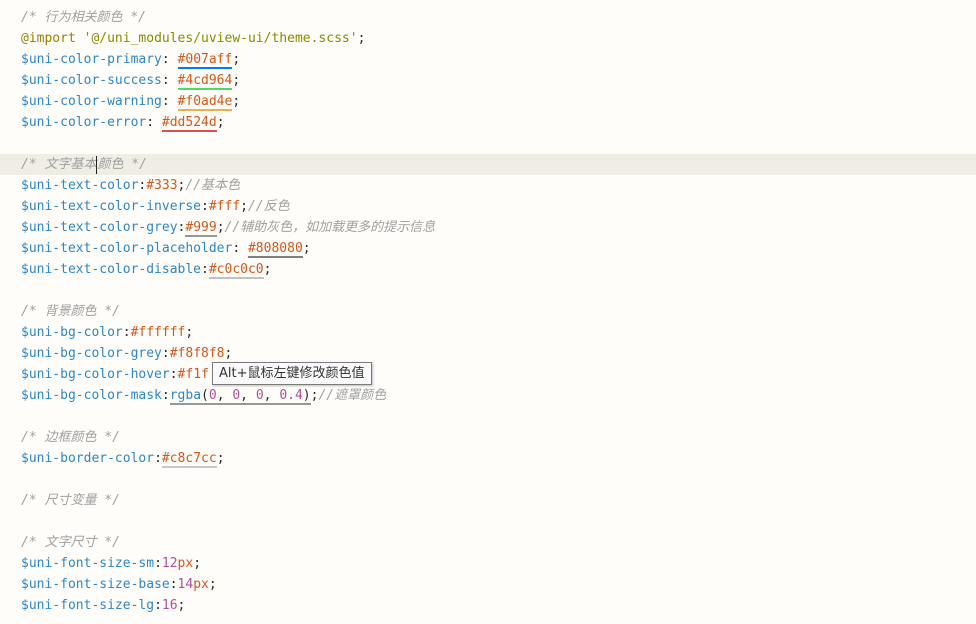  I want to click on color-value-swatch: #c8c7cc, so click(189, 459).